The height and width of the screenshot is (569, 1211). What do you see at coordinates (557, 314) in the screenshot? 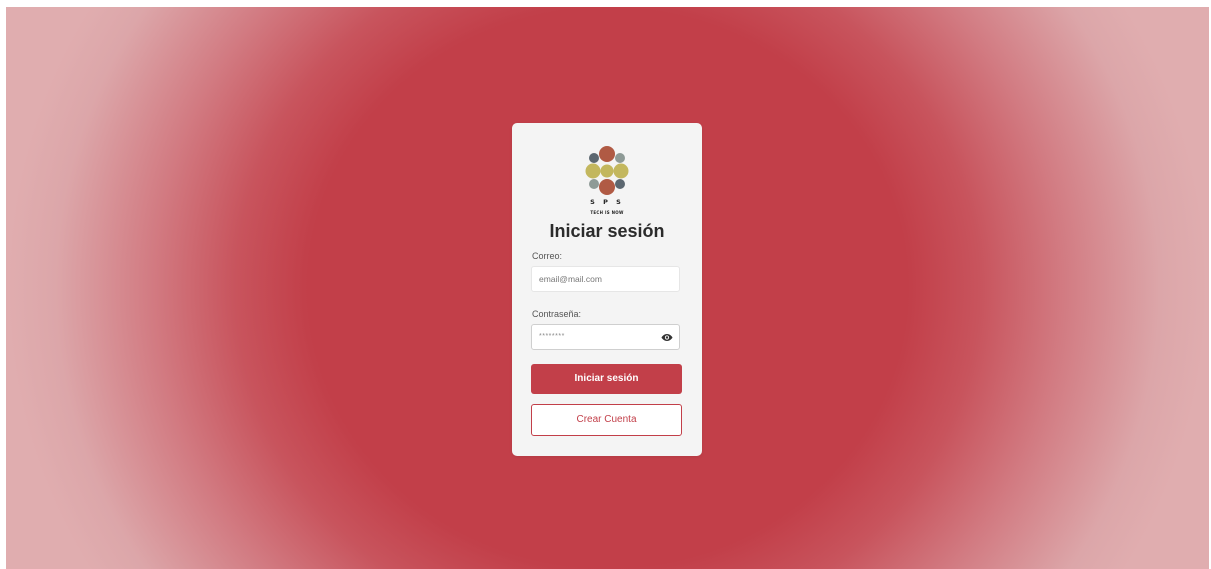
I see `password-label: Contraseña:` at bounding box center [557, 314].